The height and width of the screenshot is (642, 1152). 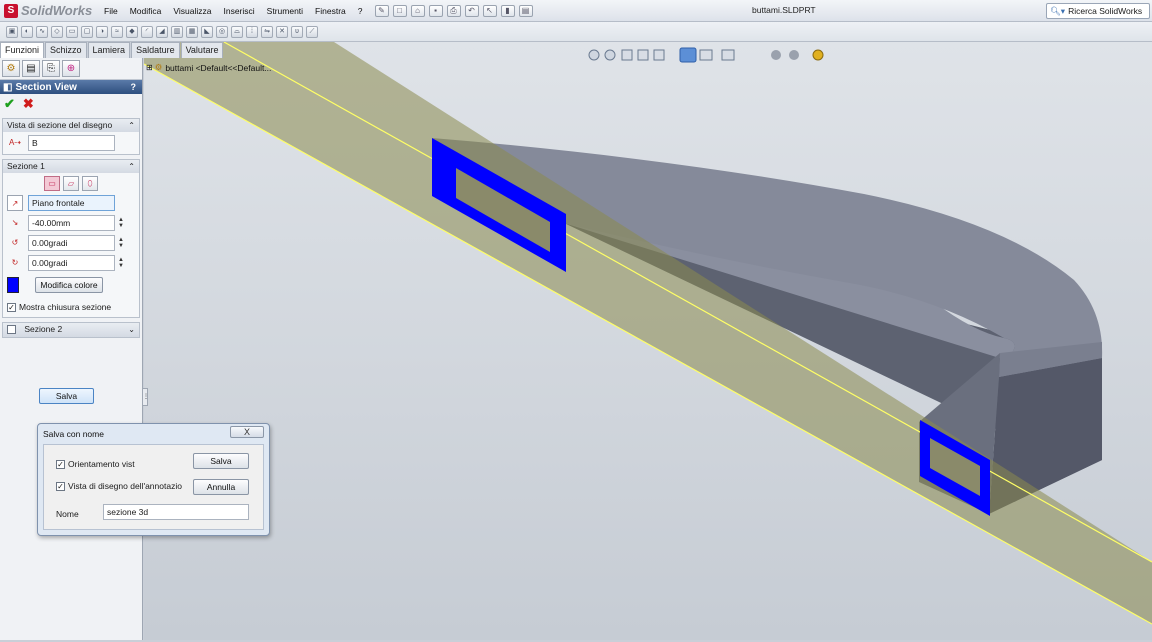 What do you see at coordinates (594, 55) in the screenshot?
I see `zoom-to-fit-icon` at bounding box center [594, 55].